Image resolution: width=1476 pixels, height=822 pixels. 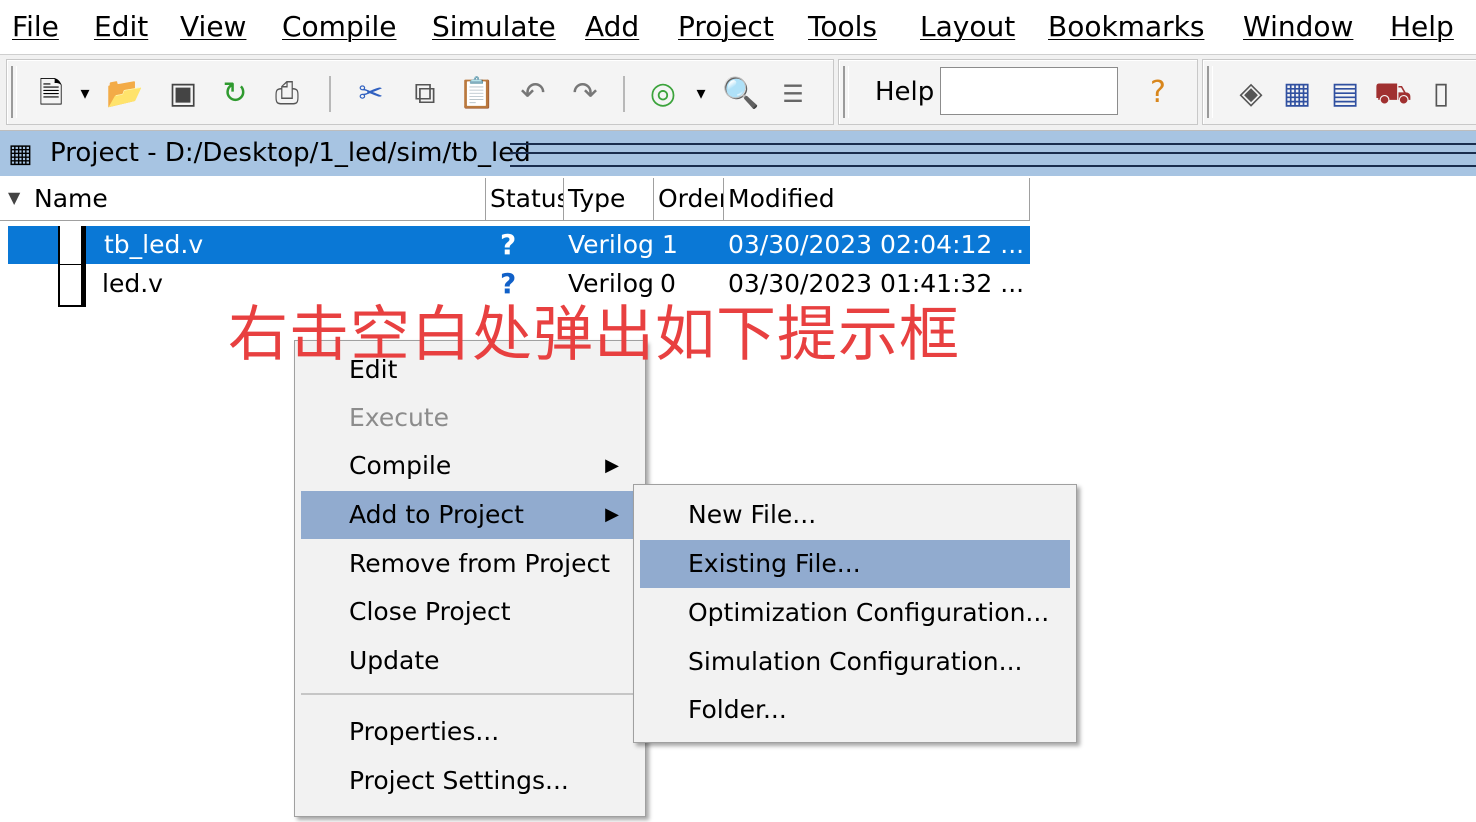 What do you see at coordinates (430, 611) in the screenshot?
I see `ctx-item-label: Close Project` at bounding box center [430, 611].